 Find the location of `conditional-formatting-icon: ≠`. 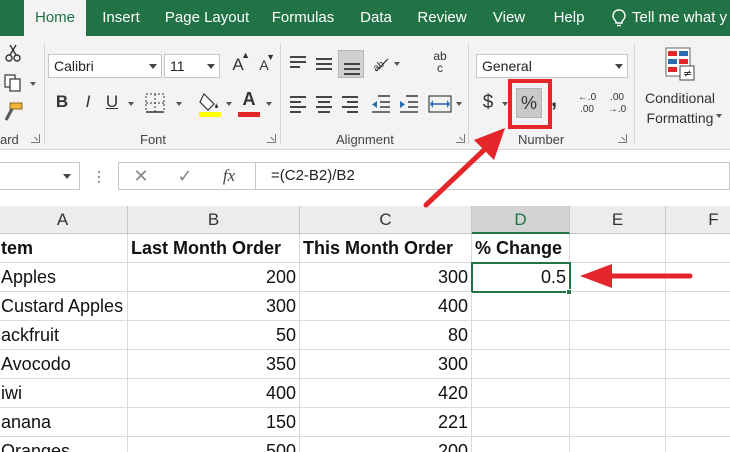

conditional-formatting-icon: ≠ is located at coordinates (680, 64).